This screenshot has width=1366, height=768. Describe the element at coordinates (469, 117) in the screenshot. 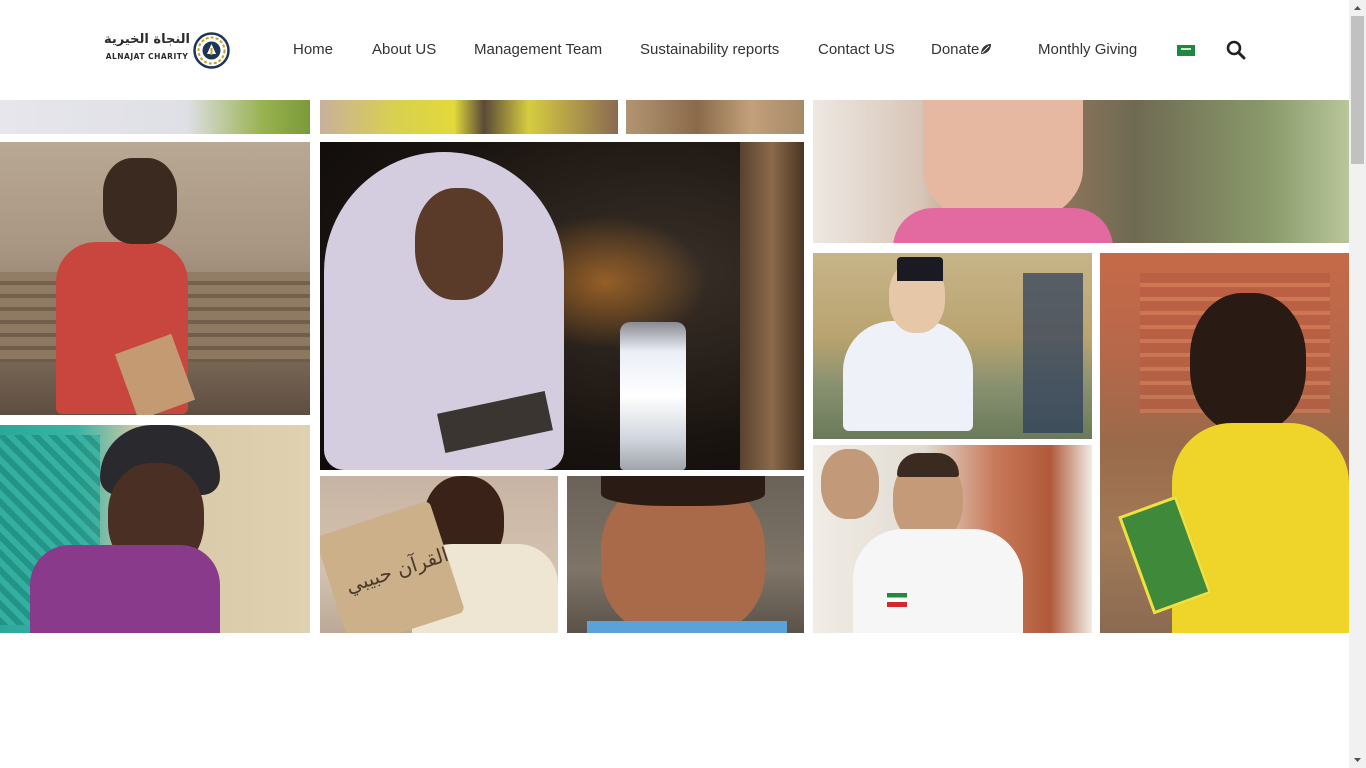

I see `photo-sliver-top-middle` at that location.